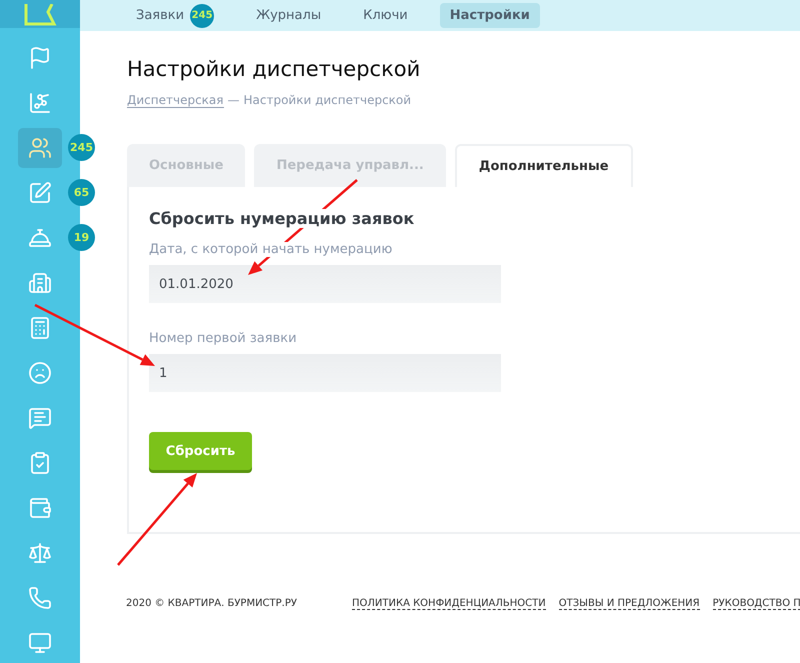  I want to click on sad-face-icon, so click(40, 373).